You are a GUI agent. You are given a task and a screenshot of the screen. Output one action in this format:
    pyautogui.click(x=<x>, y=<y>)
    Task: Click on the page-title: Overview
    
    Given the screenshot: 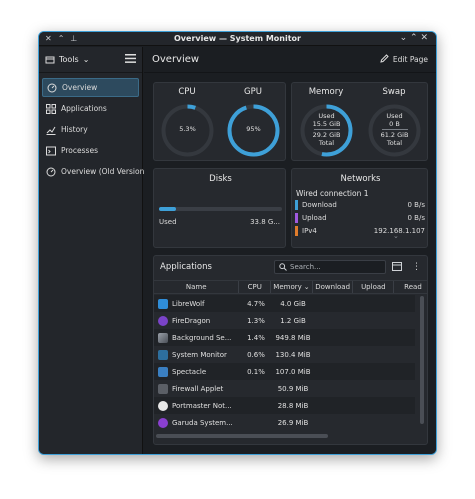 What is the action you would take?
    pyautogui.click(x=176, y=59)
    